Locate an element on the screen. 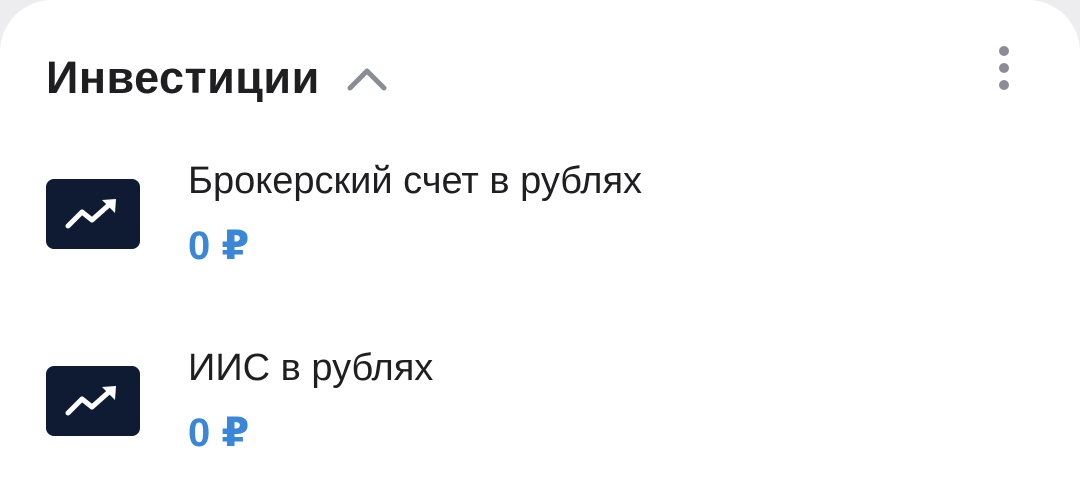  chevron-up-icon is located at coordinates (367, 78).